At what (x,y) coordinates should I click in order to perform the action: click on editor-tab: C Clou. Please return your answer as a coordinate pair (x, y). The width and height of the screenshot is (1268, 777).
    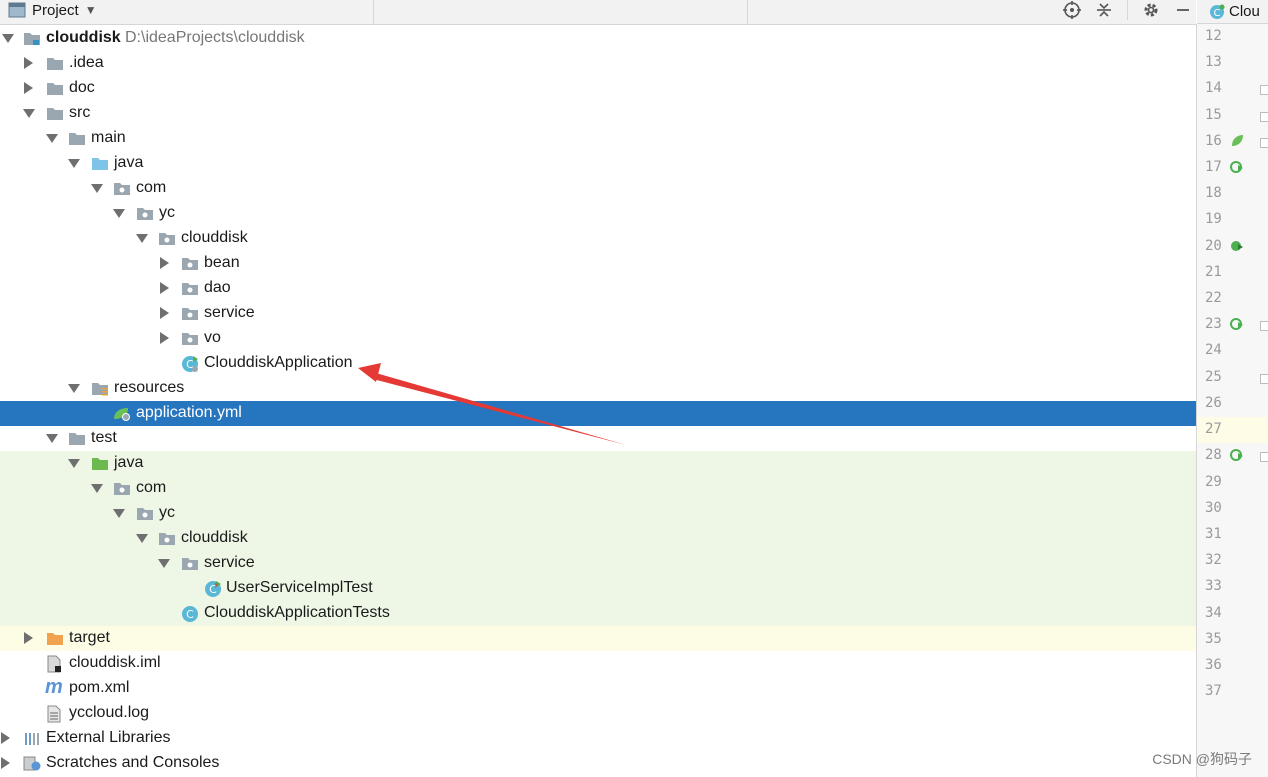
    Looking at the image, I should click on (1232, 12).